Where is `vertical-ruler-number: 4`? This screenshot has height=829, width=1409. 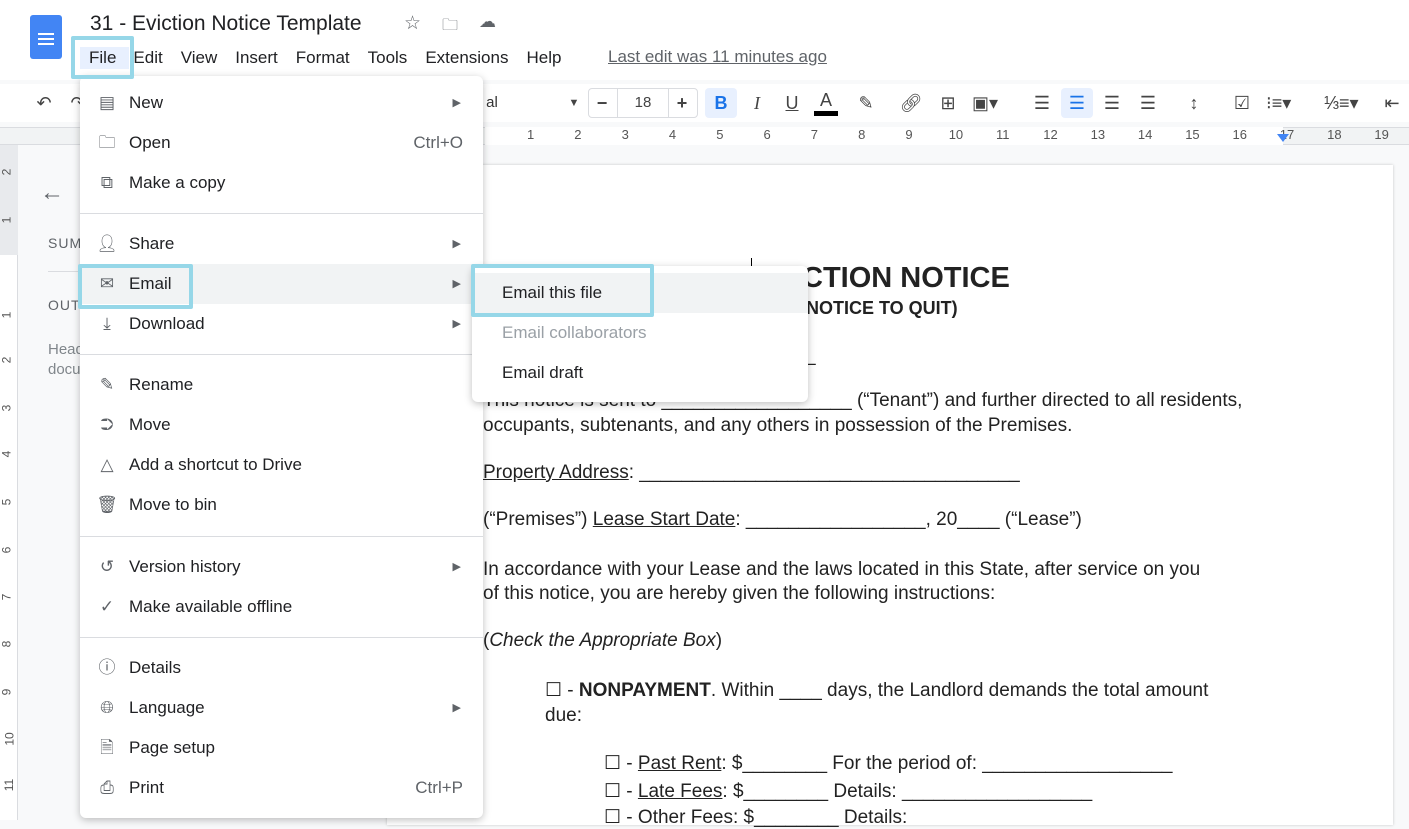 vertical-ruler-number: 4 is located at coordinates (7, 454).